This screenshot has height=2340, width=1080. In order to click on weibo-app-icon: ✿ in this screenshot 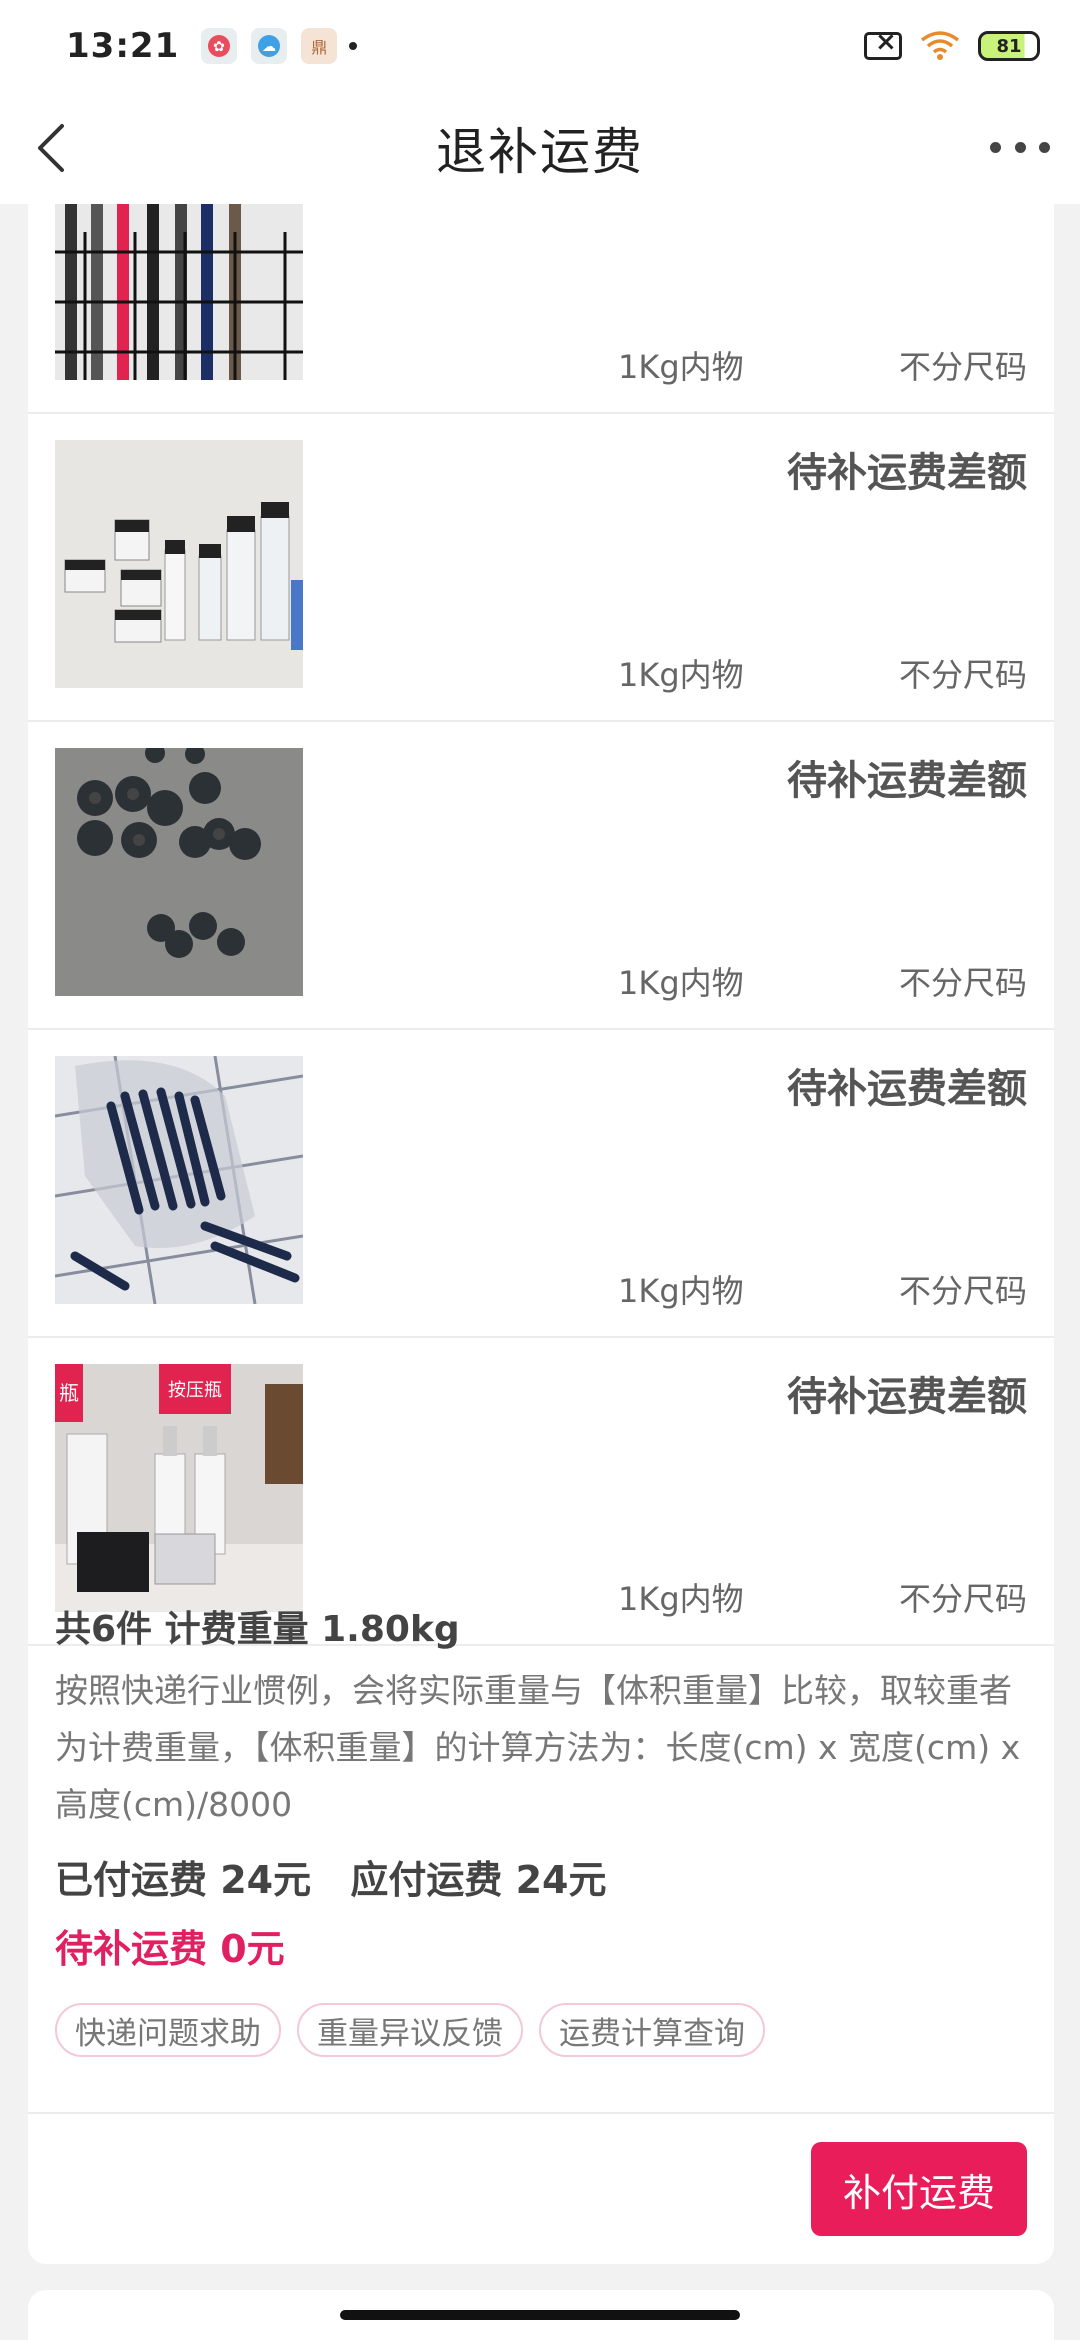, I will do `click(219, 46)`.